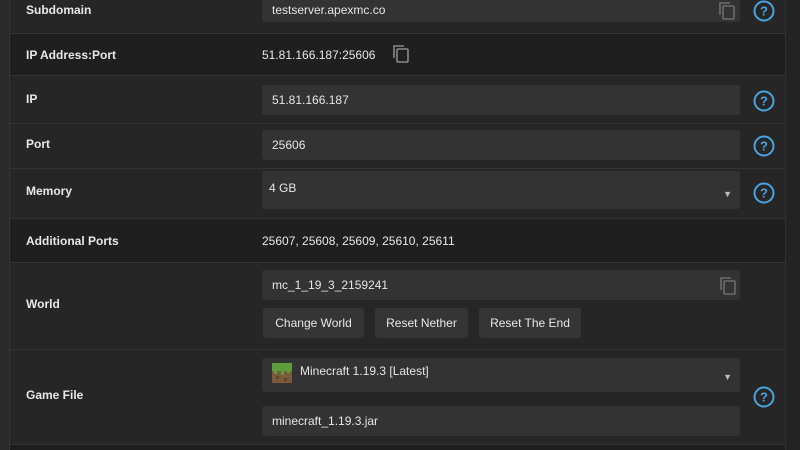 This screenshot has height=450, width=800. I want to click on game-jar-value: minecraft_1.19.3.jar, so click(325, 421).